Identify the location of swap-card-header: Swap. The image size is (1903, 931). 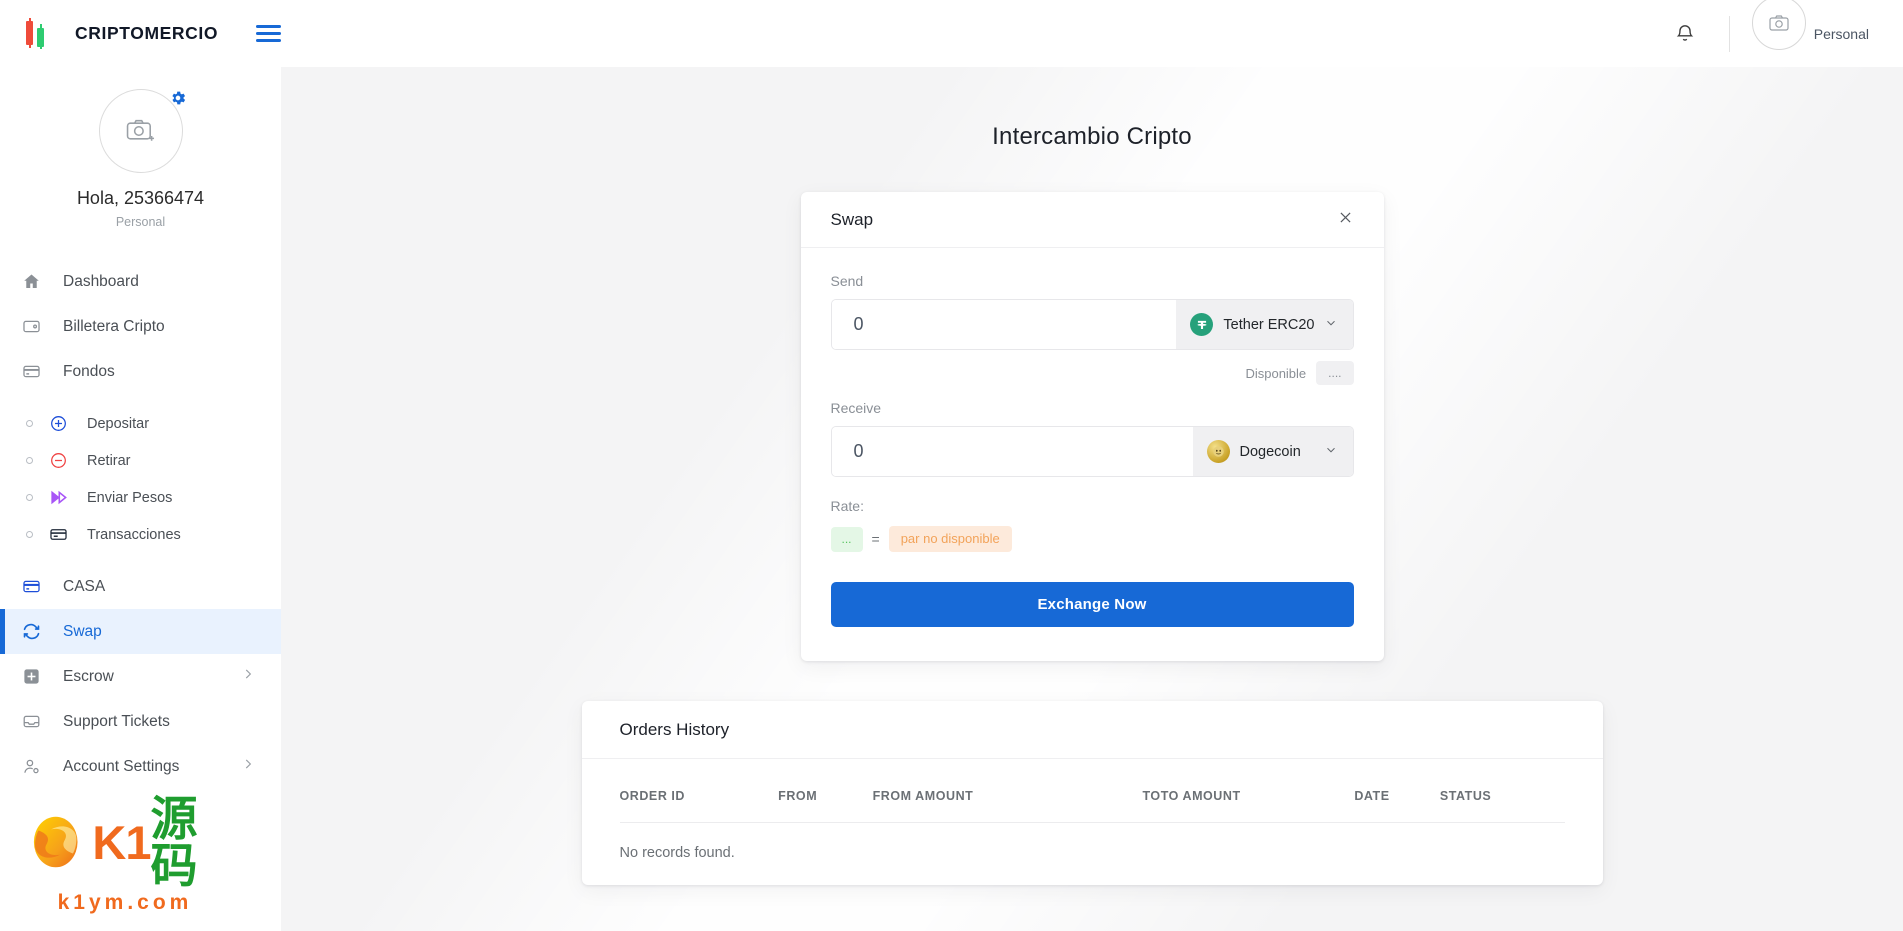
(1092, 220).